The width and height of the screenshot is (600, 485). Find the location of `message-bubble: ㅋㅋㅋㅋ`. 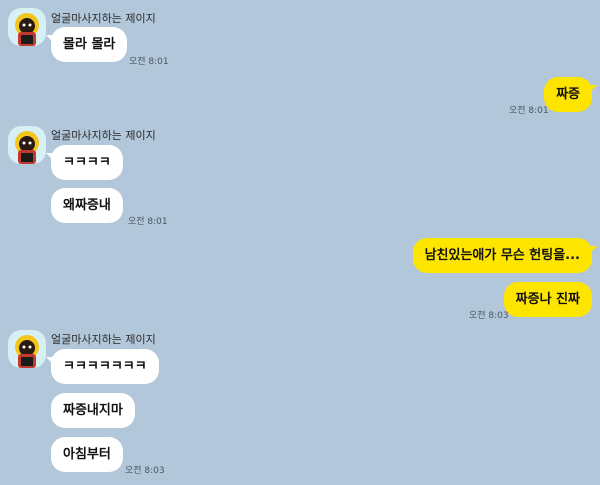

message-bubble: ㅋㅋㅋㅋ is located at coordinates (84, 162).